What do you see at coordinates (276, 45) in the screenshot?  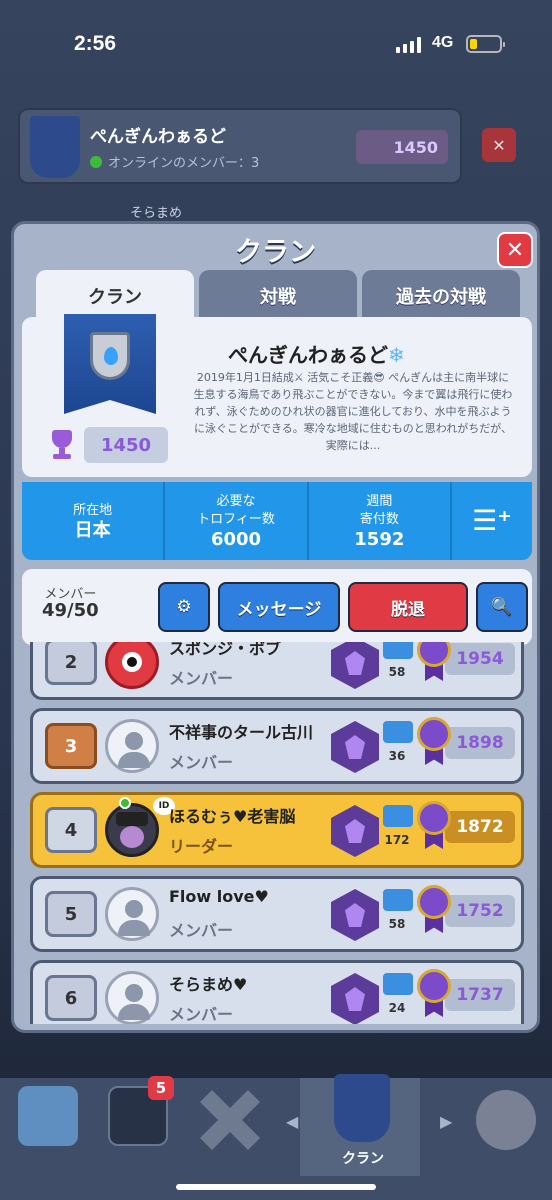 I see `status-bar: 2:56 4G` at bounding box center [276, 45].